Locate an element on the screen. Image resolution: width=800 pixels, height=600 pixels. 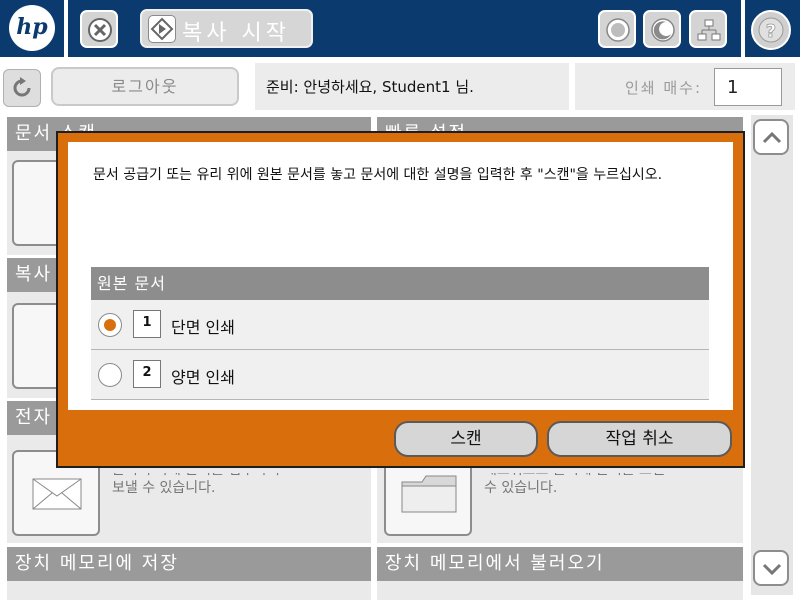
network-icon is located at coordinates (709, 30).